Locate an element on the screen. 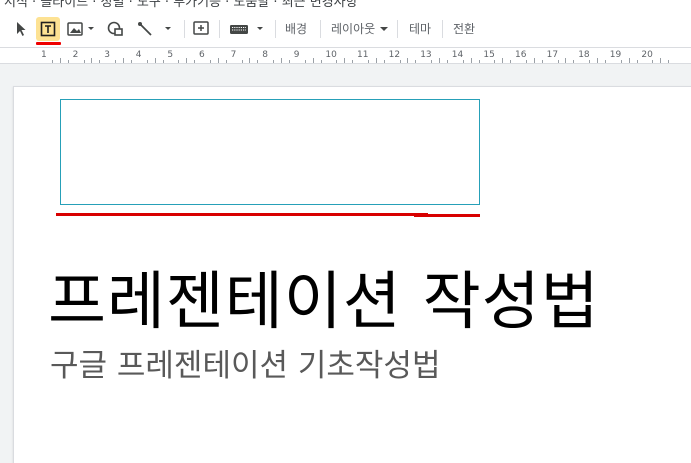 The image size is (691, 463). layout-button: 레이아웃 is located at coordinates (353, 29).